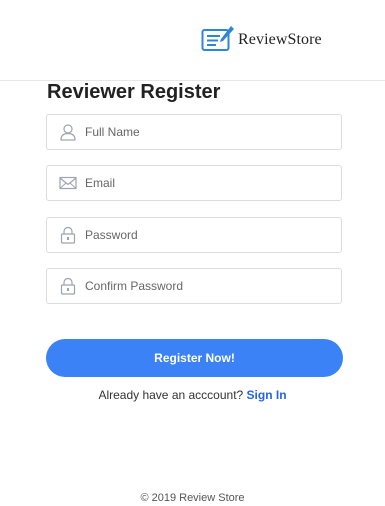 The image size is (385, 506). I want to click on brand-name: ReviewStore, so click(280, 39).